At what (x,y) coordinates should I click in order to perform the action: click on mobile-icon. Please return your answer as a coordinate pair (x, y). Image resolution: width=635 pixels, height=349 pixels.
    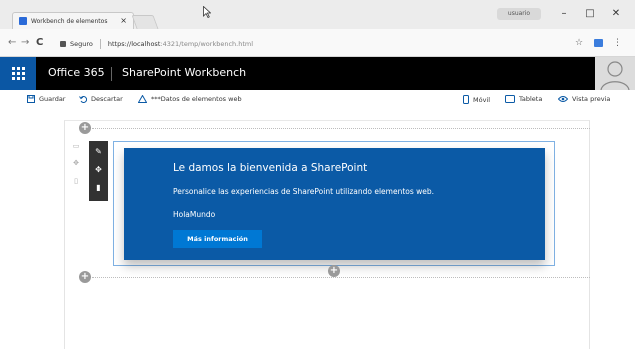
    Looking at the image, I should click on (466, 99).